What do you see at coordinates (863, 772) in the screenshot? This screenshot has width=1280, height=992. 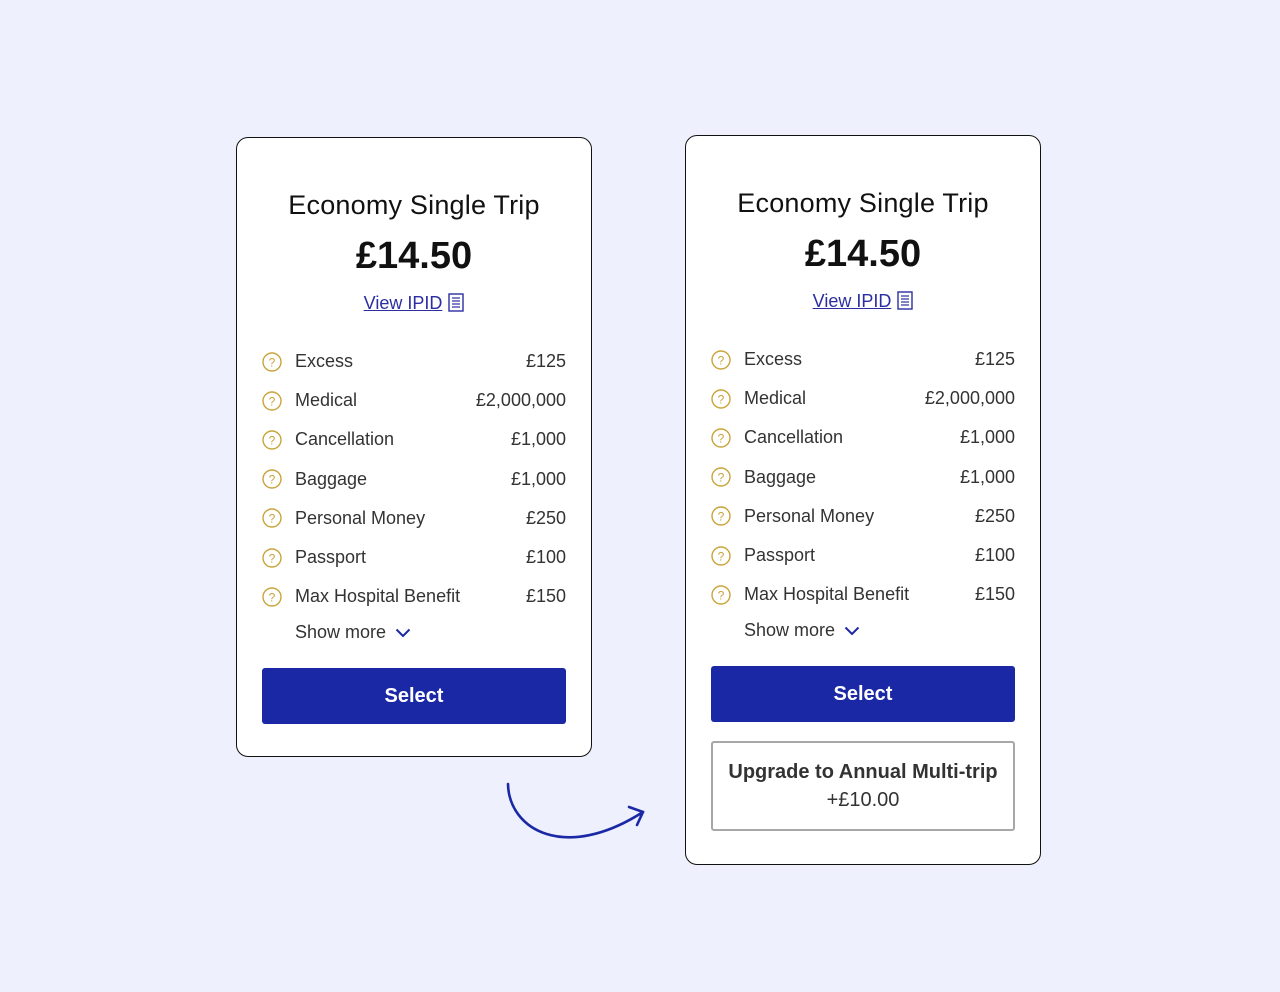 I see `upgrade-label: Upgrade to Annual Multi-trip` at bounding box center [863, 772].